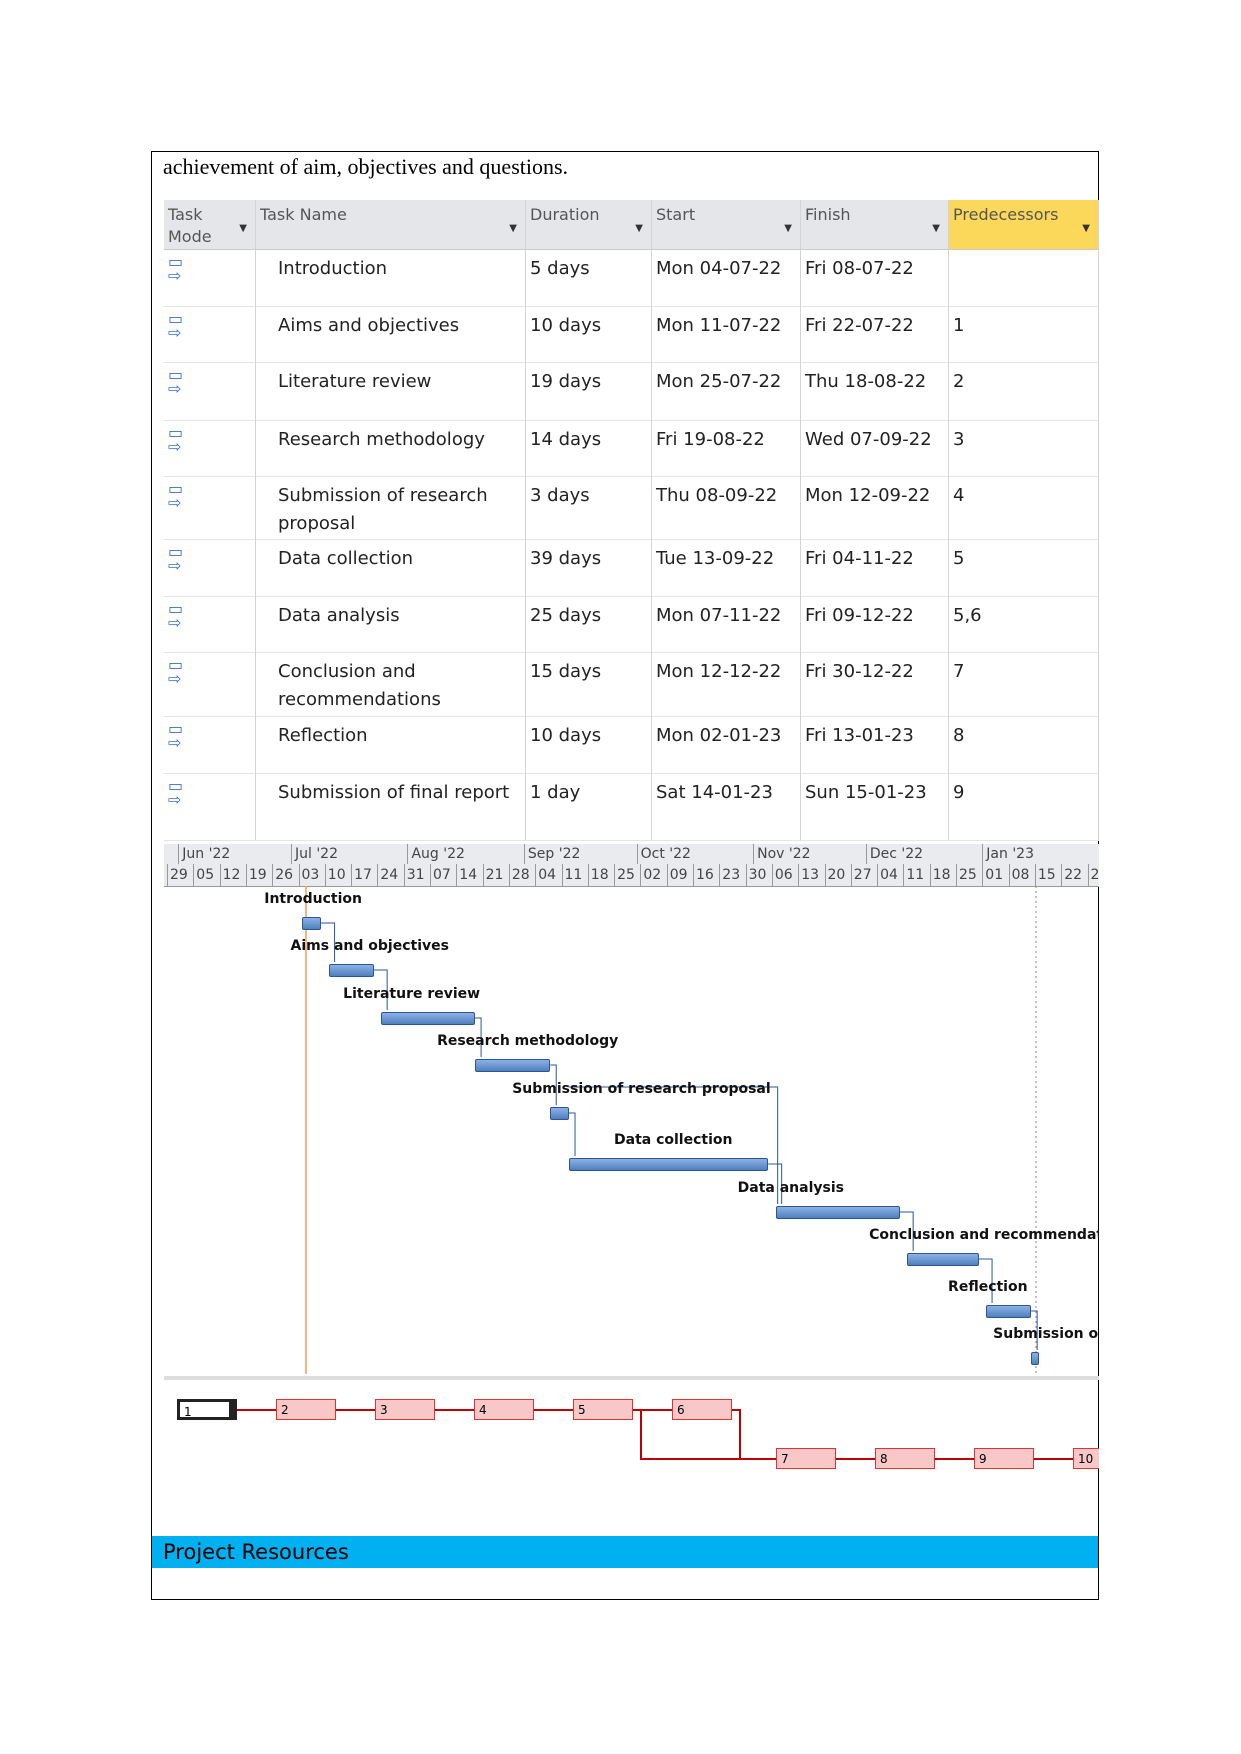 The image size is (1241, 1754). Describe the element at coordinates (702, 1409) in the screenshot. I see `network-node: 6` at that location.